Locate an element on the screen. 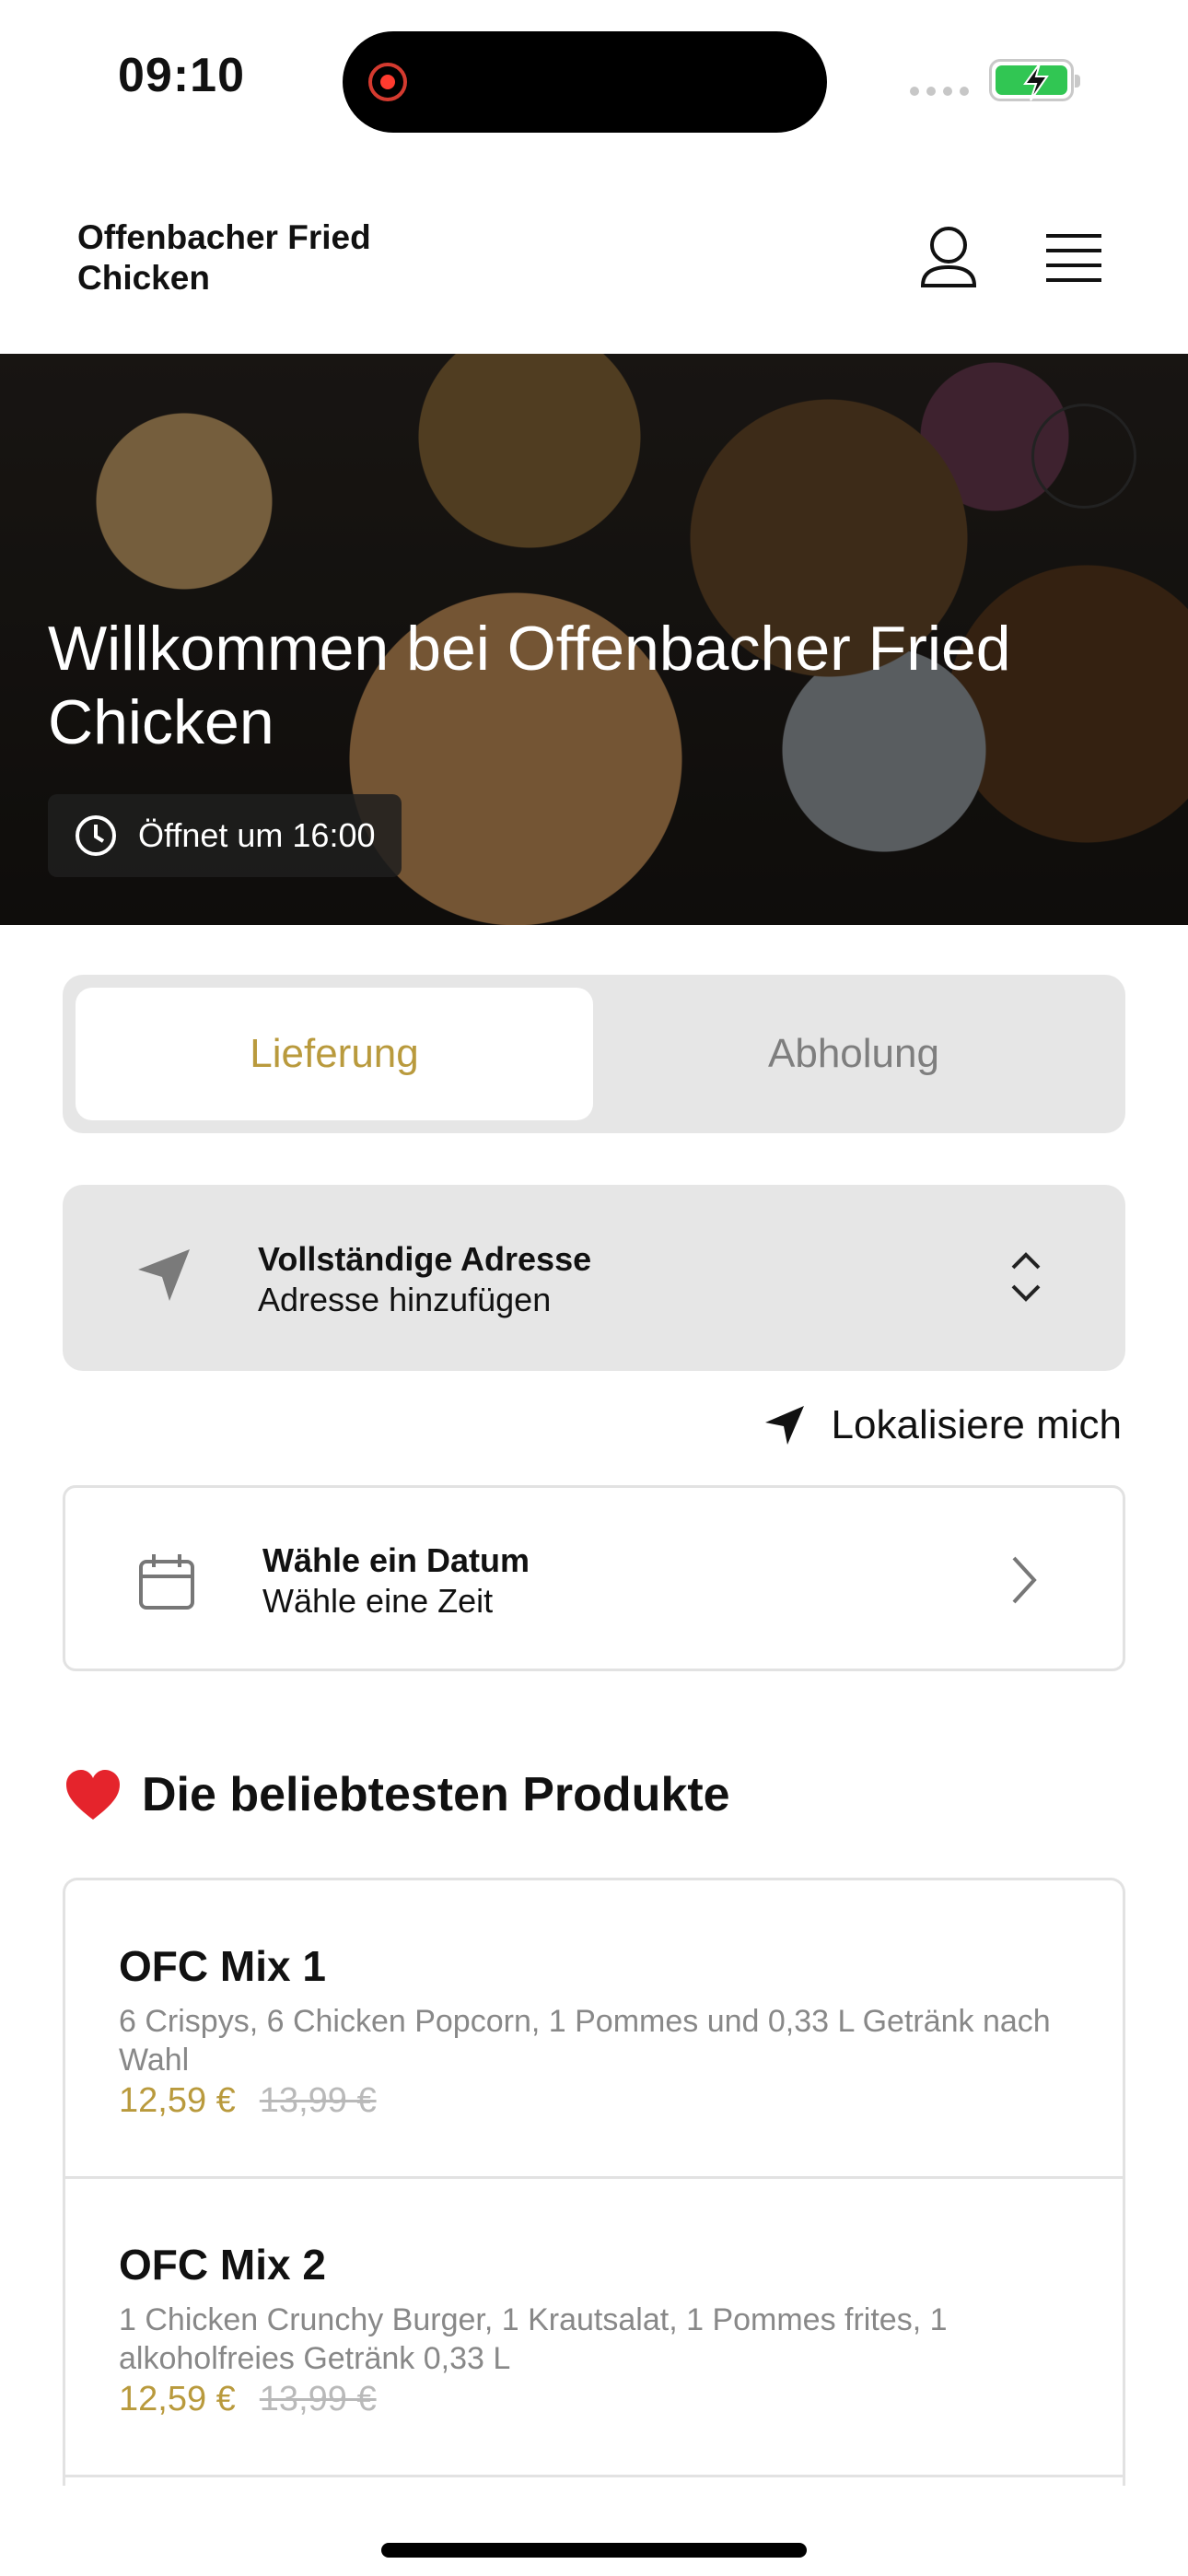  address-subtitle: Adresse hinzufügen is located at coordinates (405, 1299).